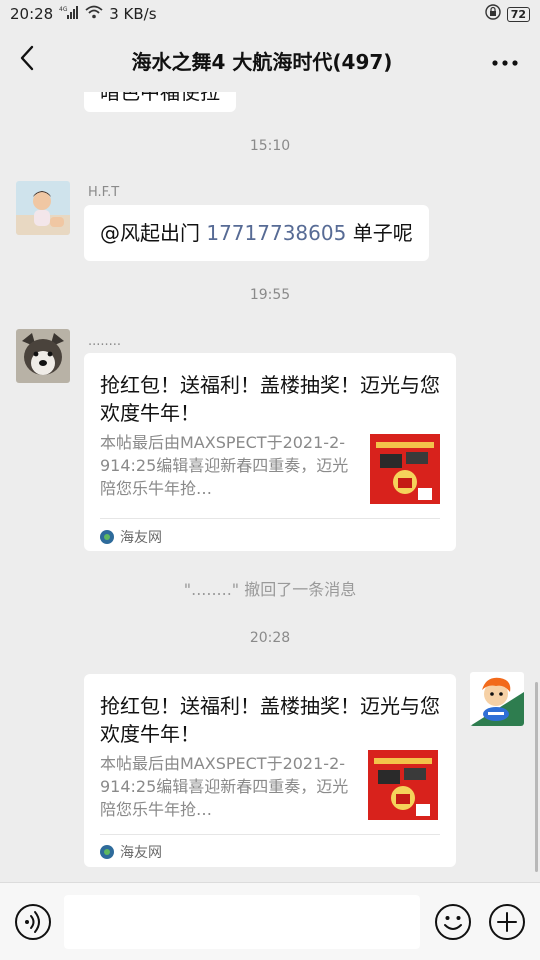 The width and height of the screenshot is (540, 960). Describe the element at coordinates (270, 589) in the screenshot. I see `recall-notice: "........" 撤回了一条消息` at that location.